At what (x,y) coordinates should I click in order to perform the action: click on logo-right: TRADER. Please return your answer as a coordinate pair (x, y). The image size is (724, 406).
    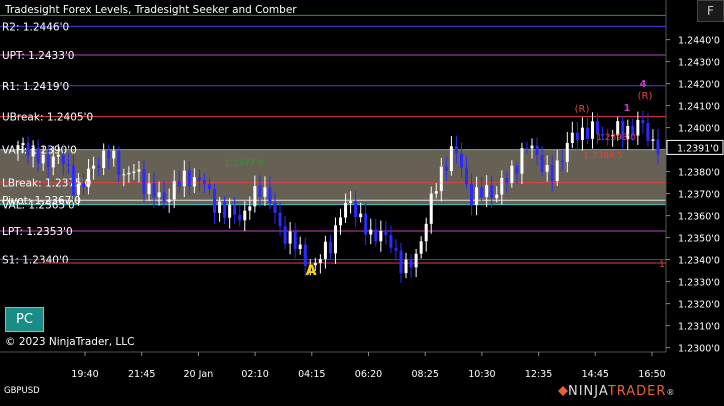
    Looking at the image, I should click on (637, 391).